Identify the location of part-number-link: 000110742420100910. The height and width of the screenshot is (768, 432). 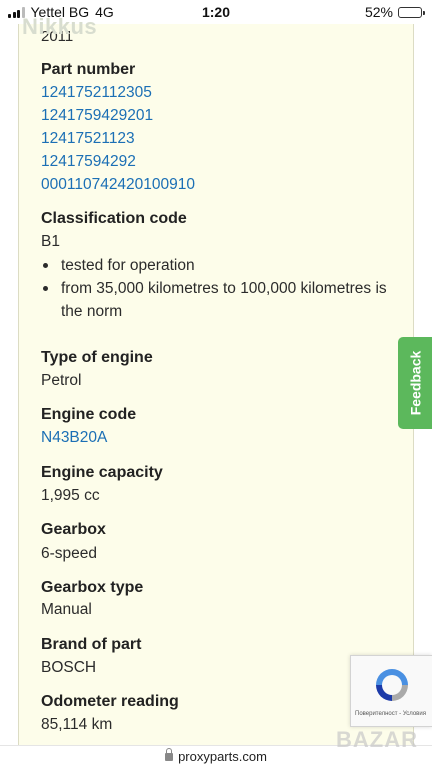
(118, 185).